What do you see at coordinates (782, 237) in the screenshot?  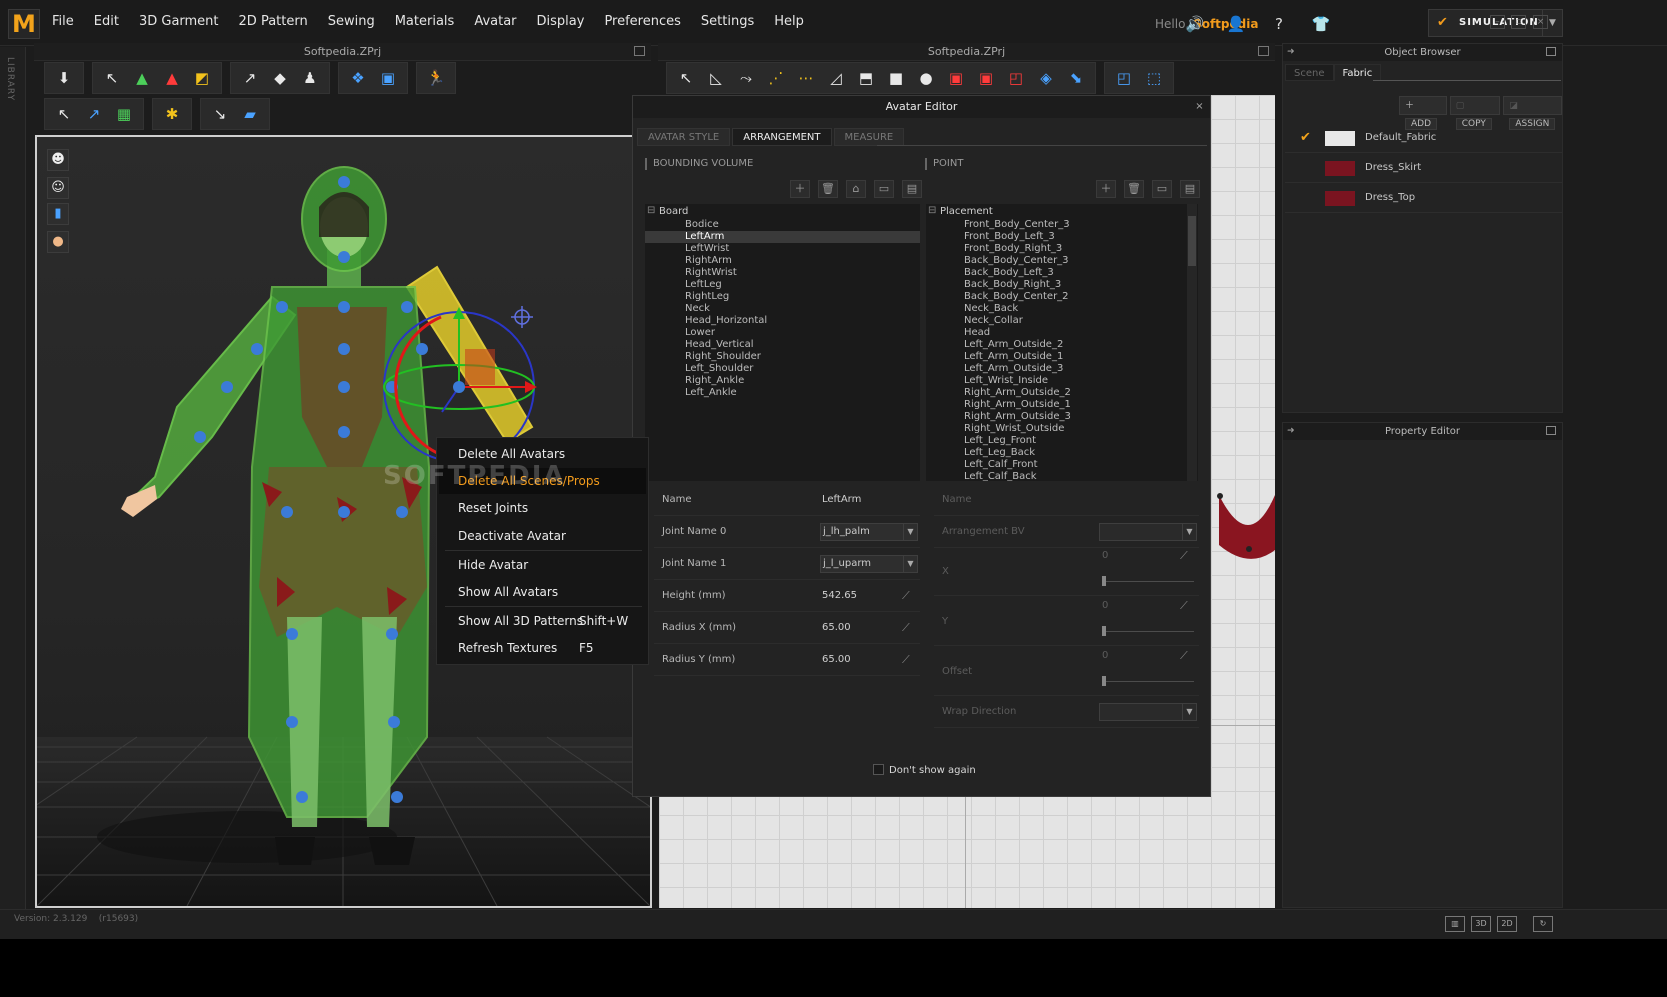 I see `tree-item-selected: LeftArm` at bounding box center [782, 237].